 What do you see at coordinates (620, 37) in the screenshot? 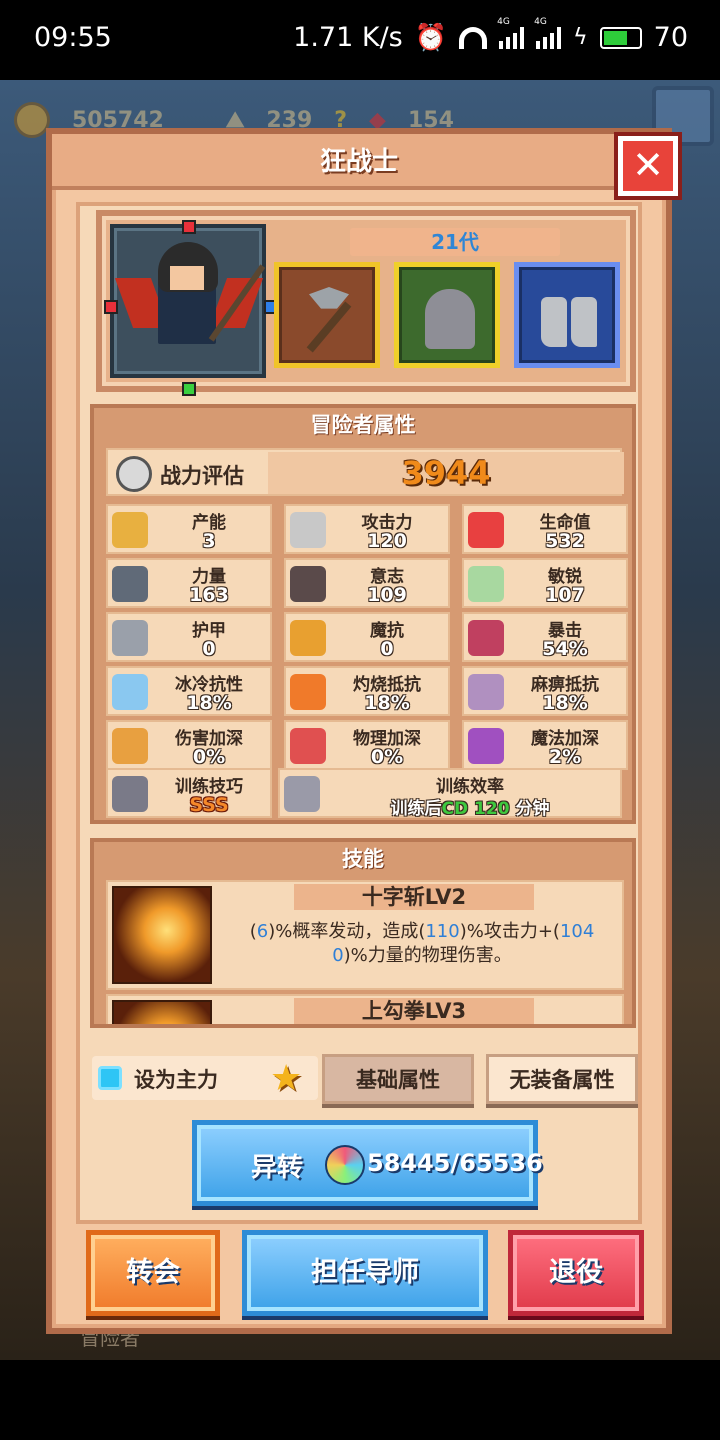
I see `battery-icon` at bounding box center [620, 37].